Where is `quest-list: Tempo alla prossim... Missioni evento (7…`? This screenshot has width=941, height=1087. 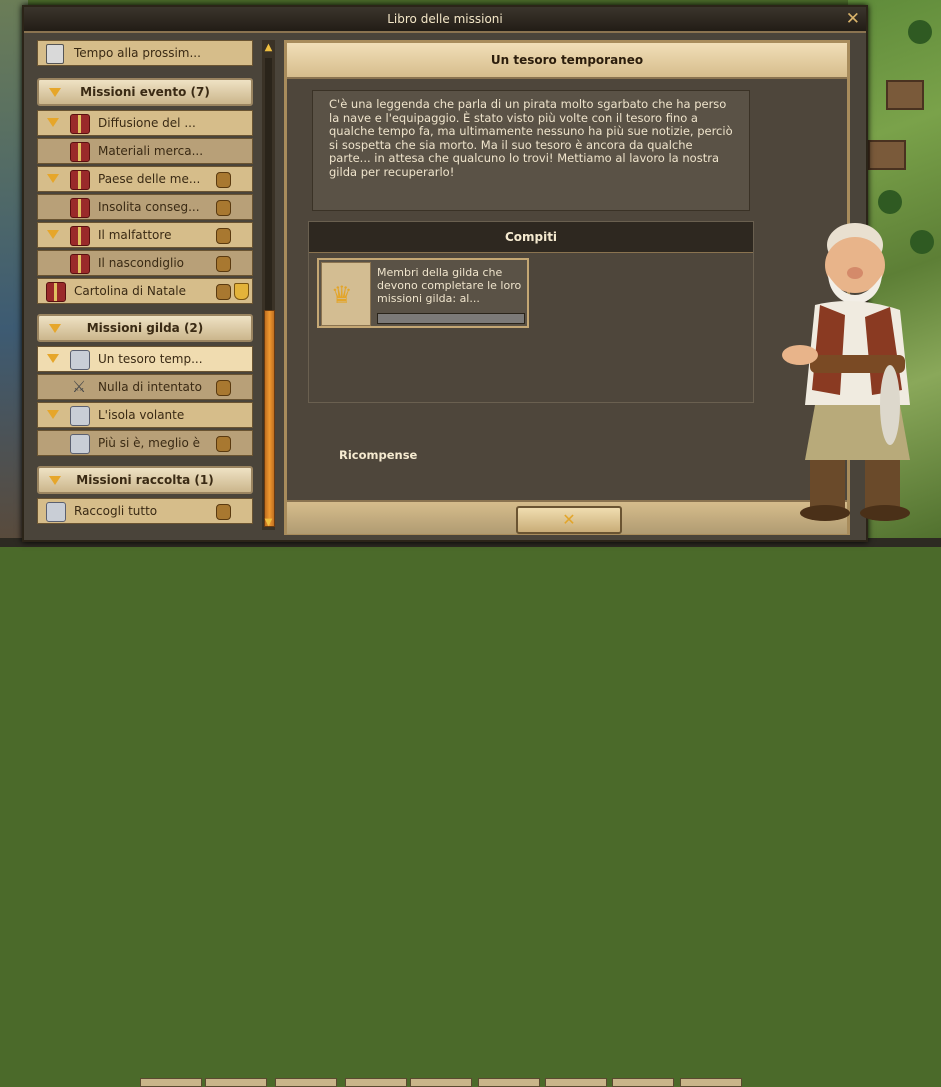 quest-list: Tempo alla prossim... Missioni evento (7… is located at coordinates (146, 285).